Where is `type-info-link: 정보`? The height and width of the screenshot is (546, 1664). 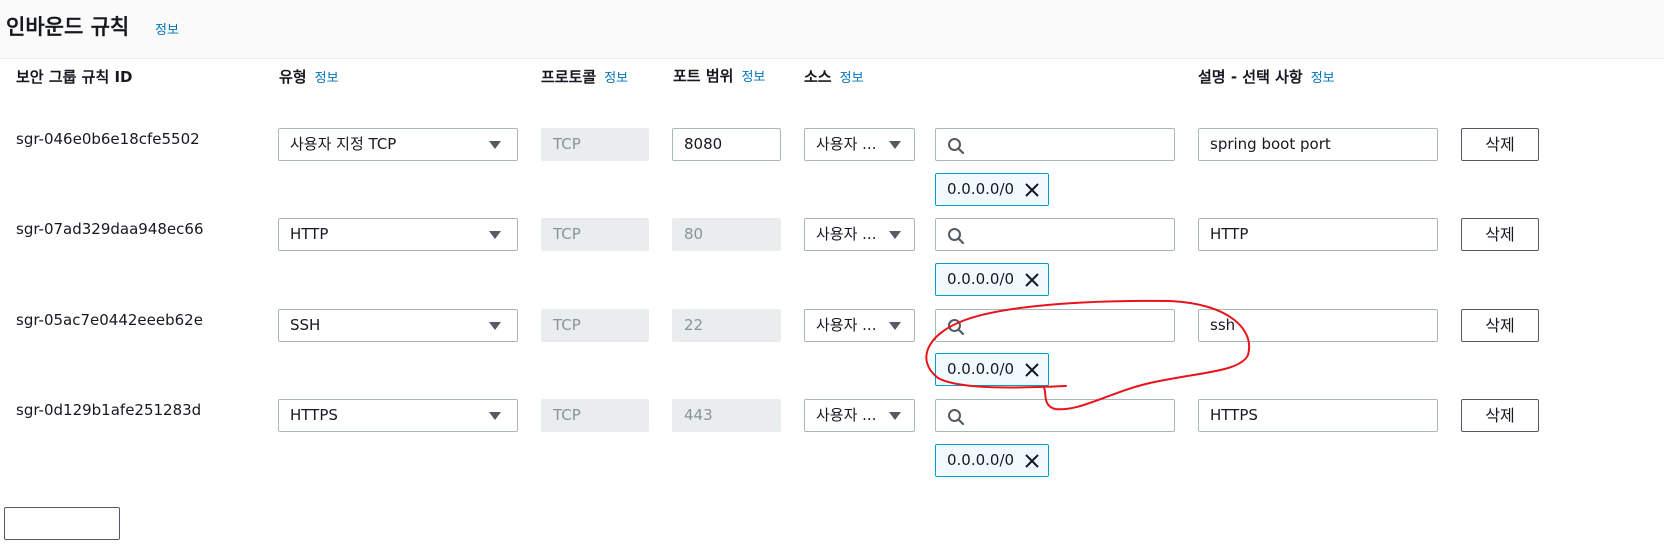 type-info-link: 정보 is located at coordinates (327, 78).